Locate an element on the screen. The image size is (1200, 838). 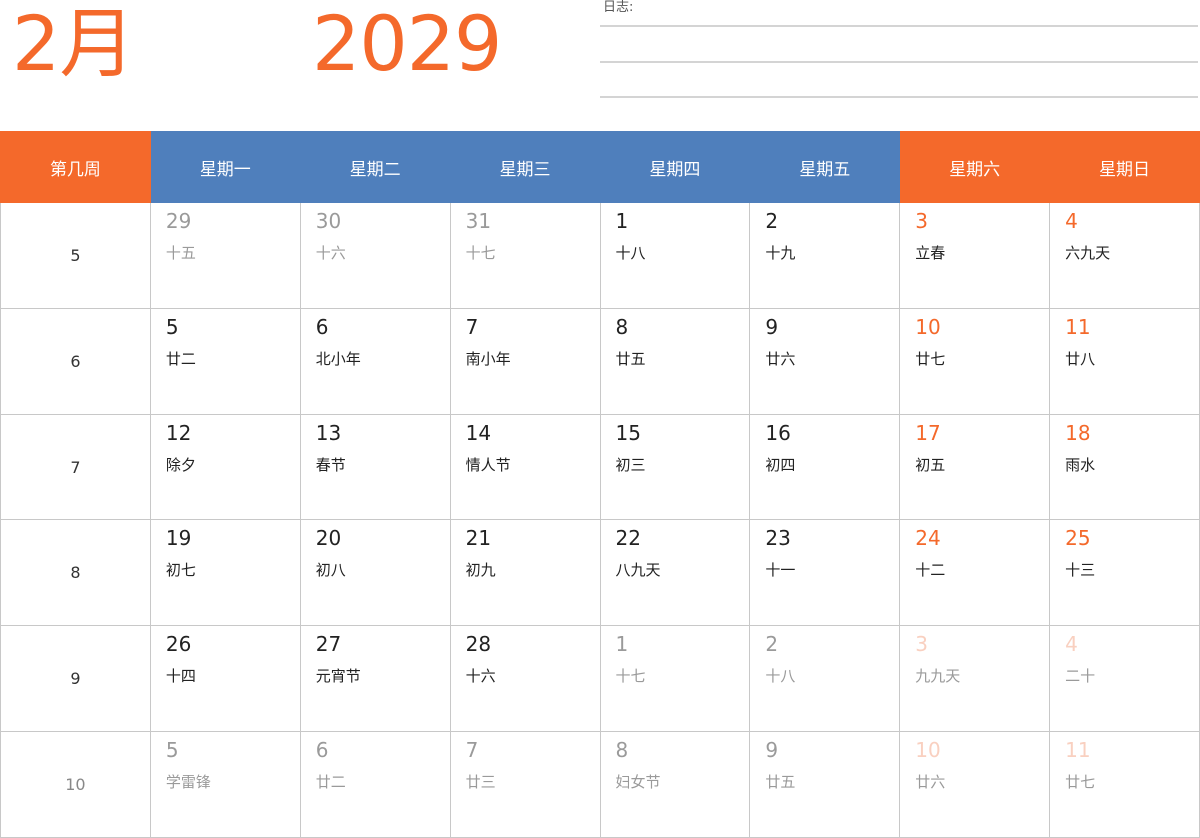
day-content: 19 初七 is located at coordinates (181, 553).